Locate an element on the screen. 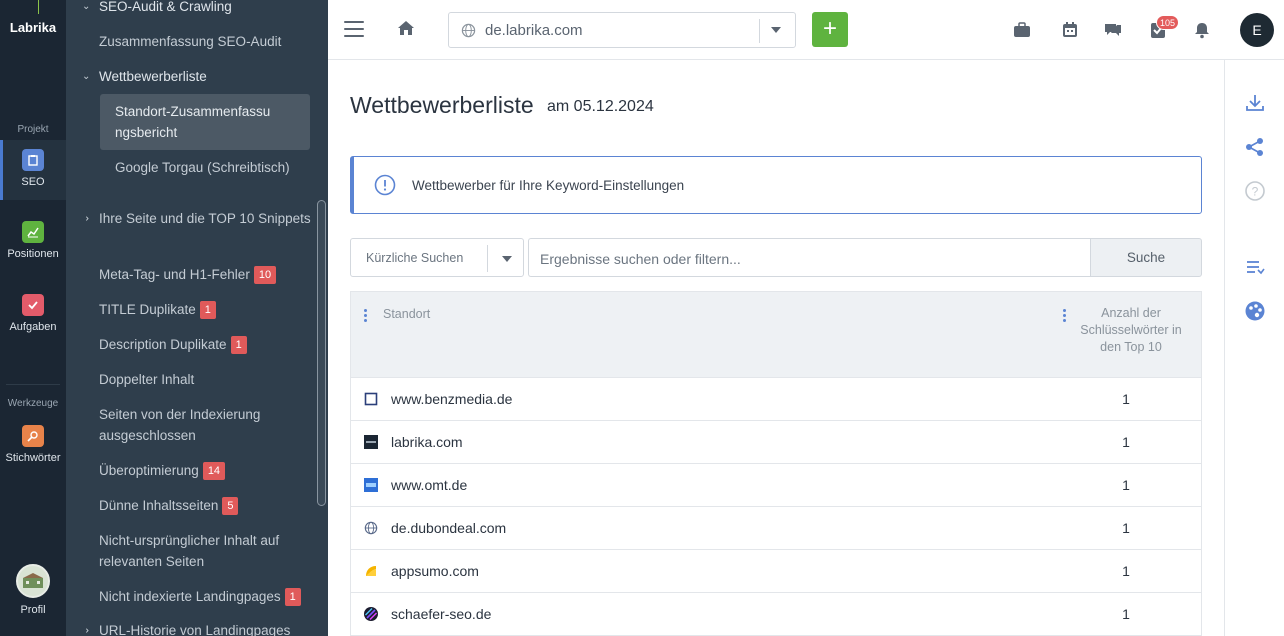  sidebar-item-google-torgau: Google Torgau (Schreibtisch) is located at coordinates (221, 167).